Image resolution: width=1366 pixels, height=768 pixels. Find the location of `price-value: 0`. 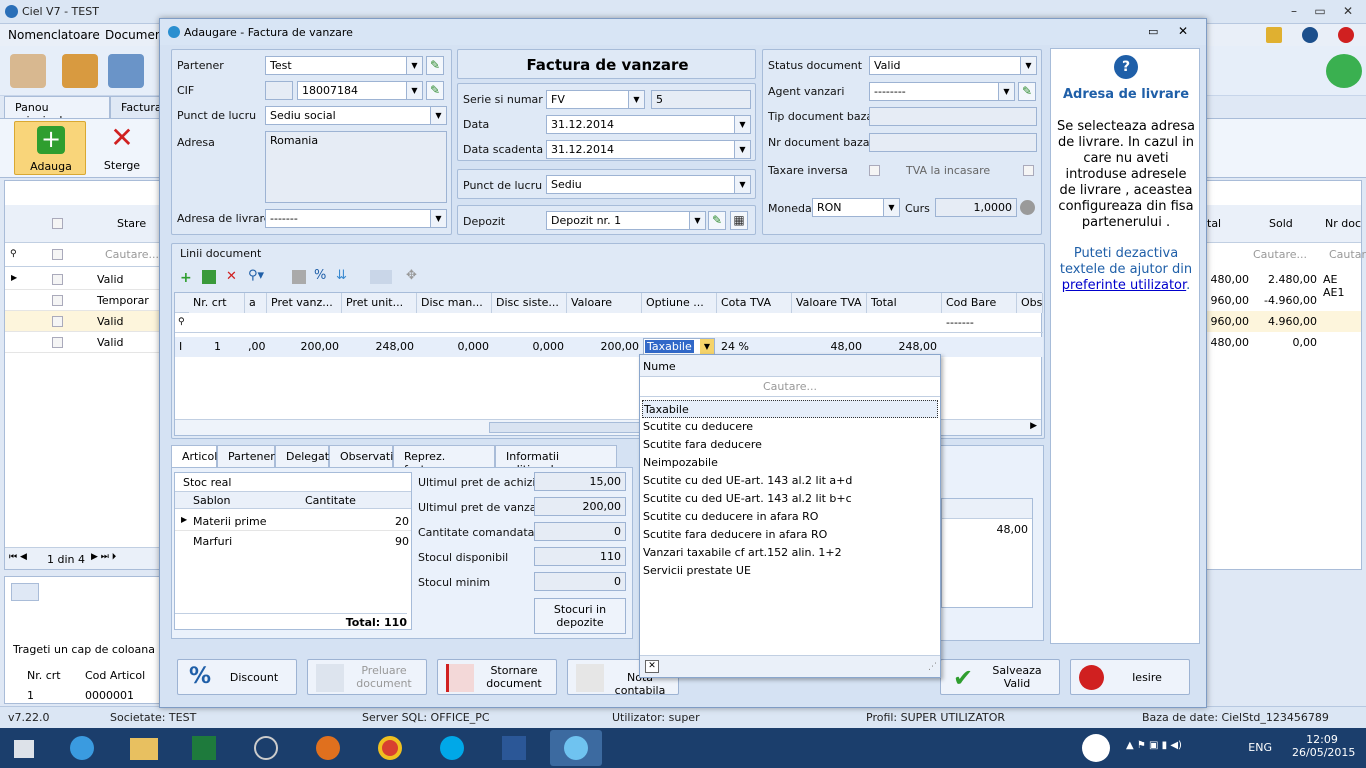

price-value: 0 is located at coordinates (580, 581).